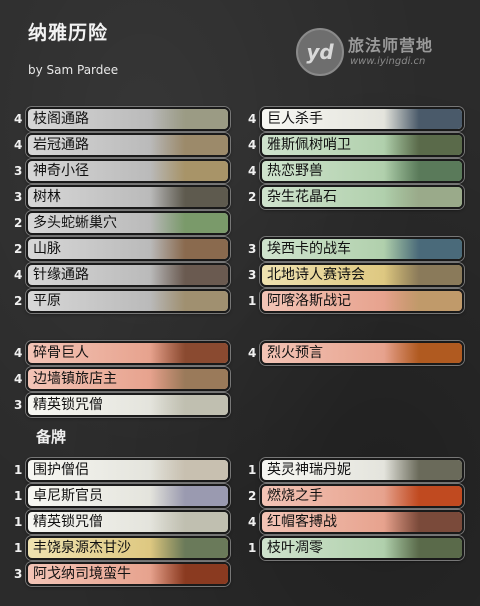 The height and width of the screenshot is (606, 480). I want to click on card-name: 杂生花晶石, so click(302, 197).